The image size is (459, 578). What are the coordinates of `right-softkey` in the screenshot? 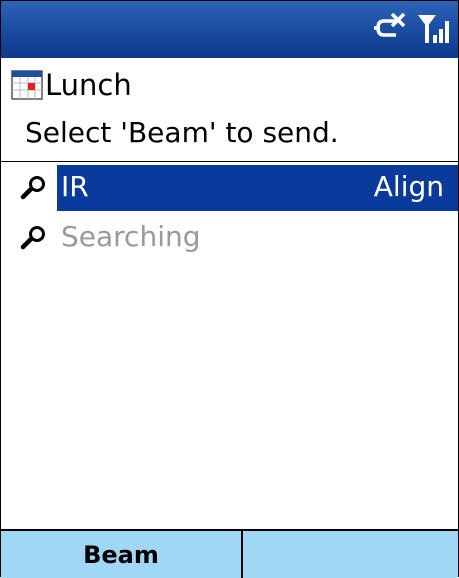 It's located at (350, 554).